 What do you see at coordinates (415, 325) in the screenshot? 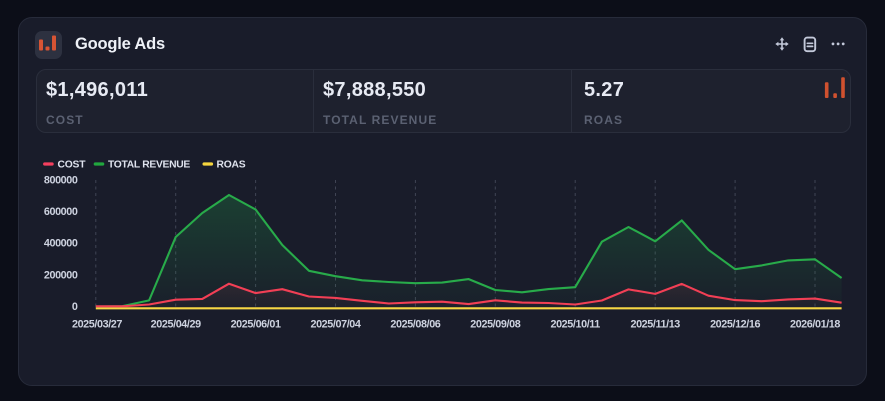
I see `svg-text: 2025/08/06` at bounding box center [415, 325].